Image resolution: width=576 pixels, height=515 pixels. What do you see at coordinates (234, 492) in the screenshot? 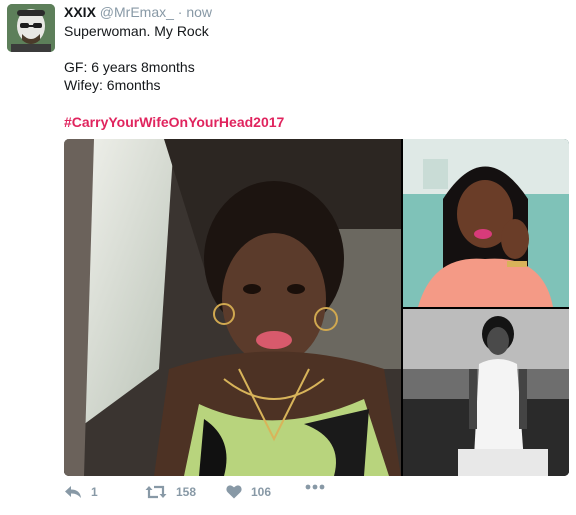
I see `heart-icon` at bounding box center [234, 492].